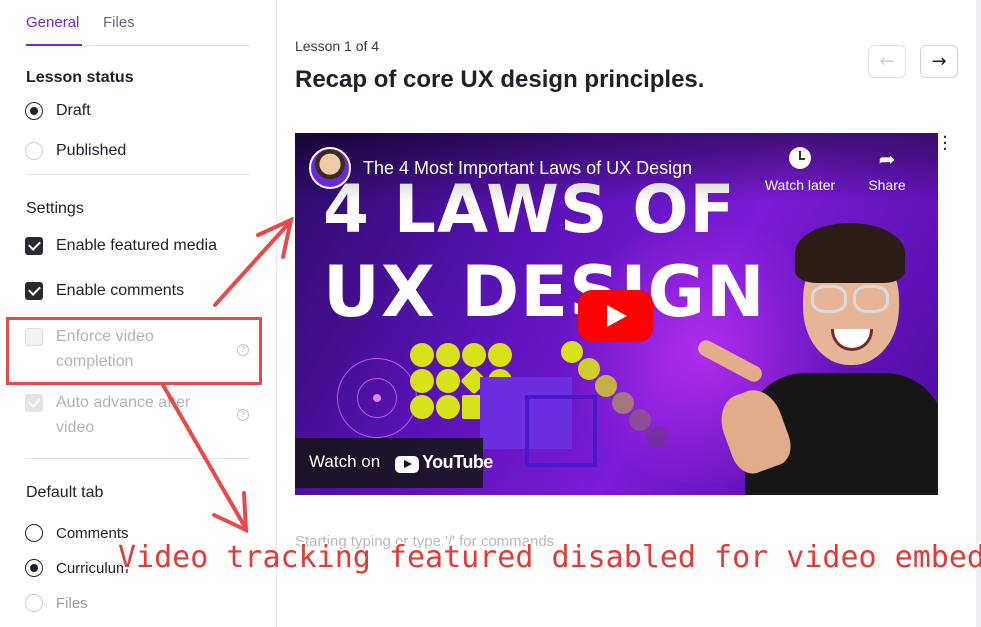 This screenshot has width=981, height=627. Describe the element at coordinates (394, 463) in the screenshot. I see `watch-on-youtube-button: Watch on YouTube` at that location.